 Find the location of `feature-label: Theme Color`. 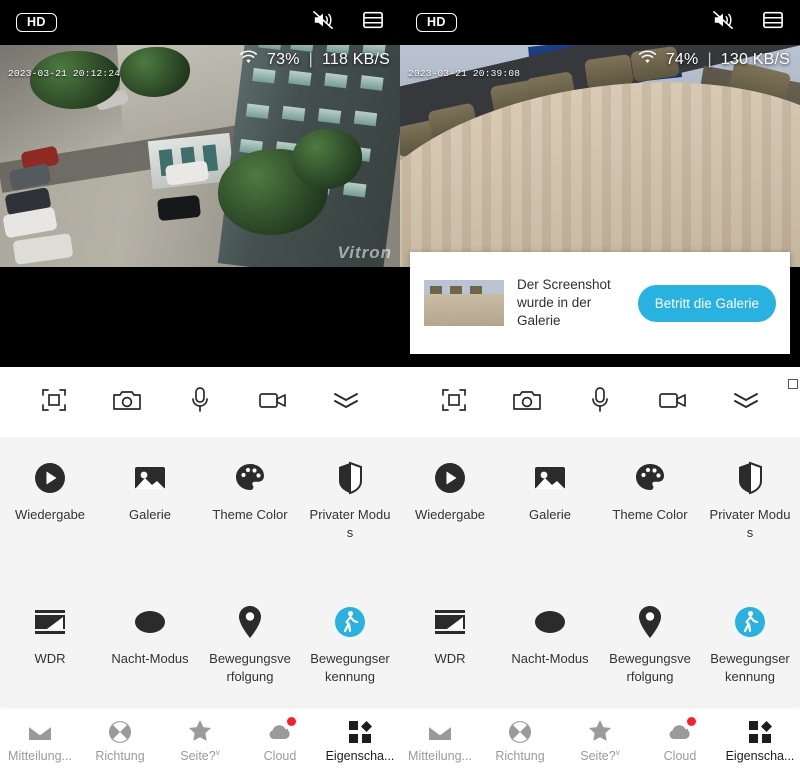

feature-label: Theme Color is located at coordinates (250, 514).